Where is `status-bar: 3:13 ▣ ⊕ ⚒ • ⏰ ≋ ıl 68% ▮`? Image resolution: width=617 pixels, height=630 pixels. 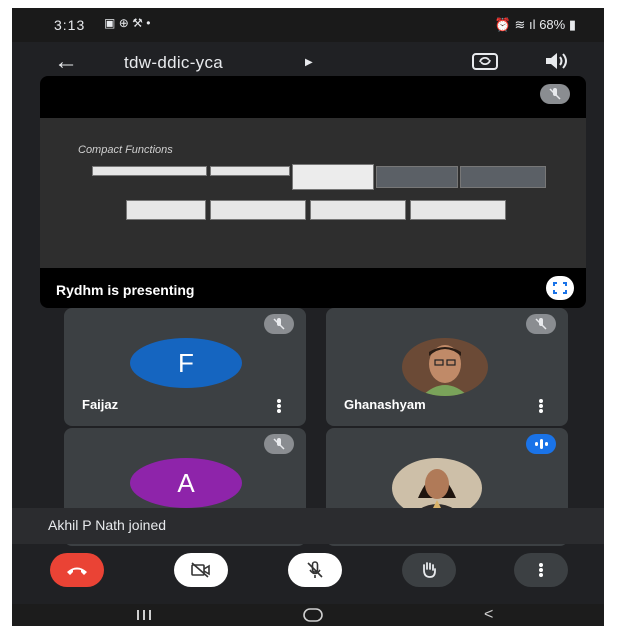 status-bar: 3:13 ▣ ⊕ ⚒ • ⏰ ≋ ıl 68% ▮ is located at coordinates (308, 25).